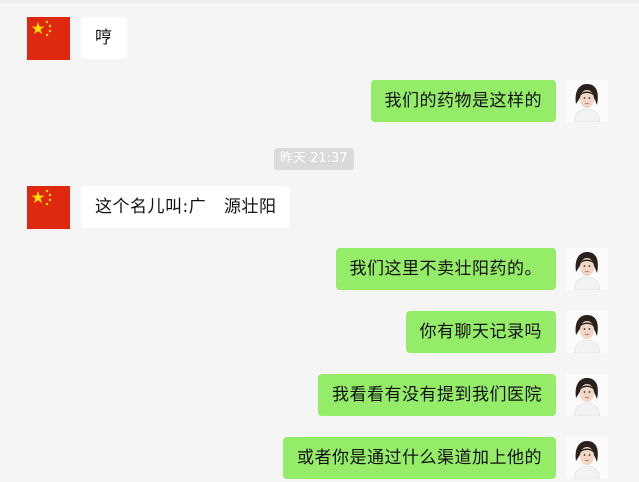 This screenshot has width=639, height=482. What do you see at coordinates (437, 395) in the screenshot?
I see `message-bubble-sent: 我看看有没有提到我们医院` at bounding box center [437, 395].